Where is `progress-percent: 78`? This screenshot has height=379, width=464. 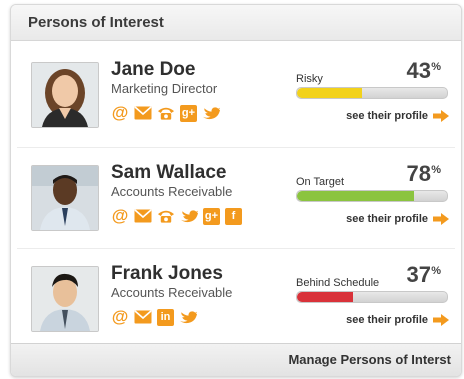 progress-percent: 78 is located at coordinates (418, 173).